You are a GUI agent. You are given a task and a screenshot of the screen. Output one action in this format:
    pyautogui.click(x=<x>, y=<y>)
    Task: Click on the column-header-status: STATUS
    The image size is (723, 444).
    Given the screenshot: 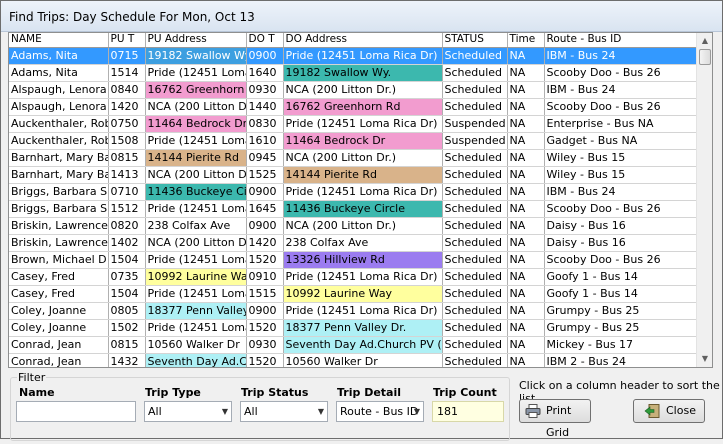 What is the action you would take?
    pyautogui.click(x=475, y=40)
    